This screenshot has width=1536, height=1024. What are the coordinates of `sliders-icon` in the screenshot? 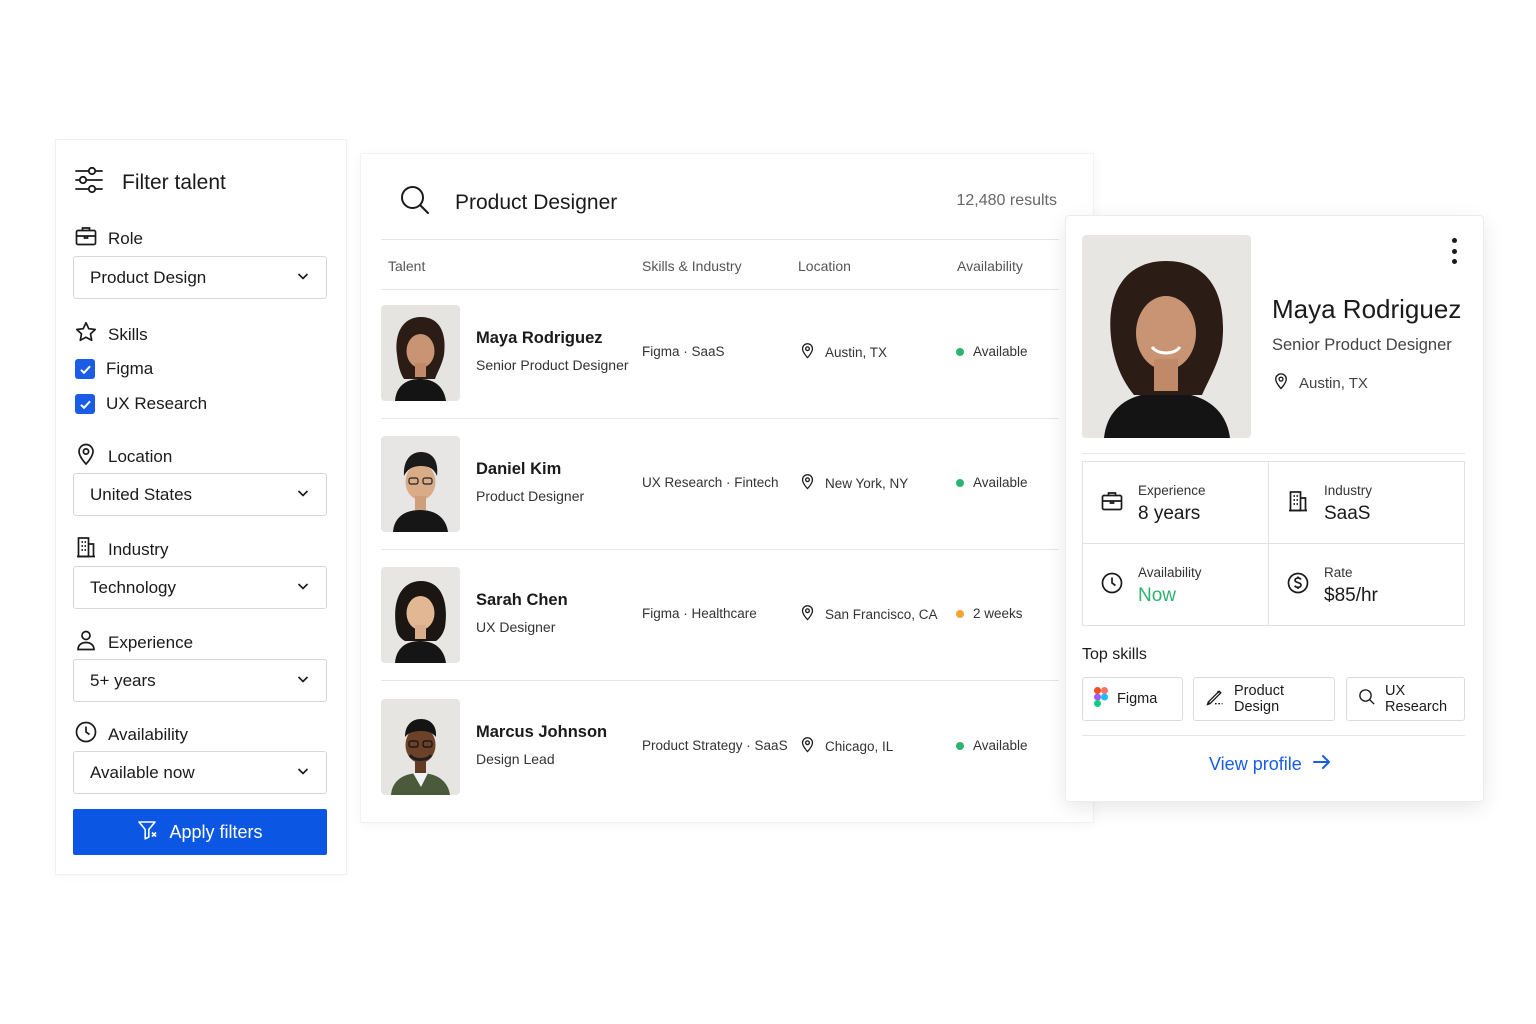 It's located at (89, 182).